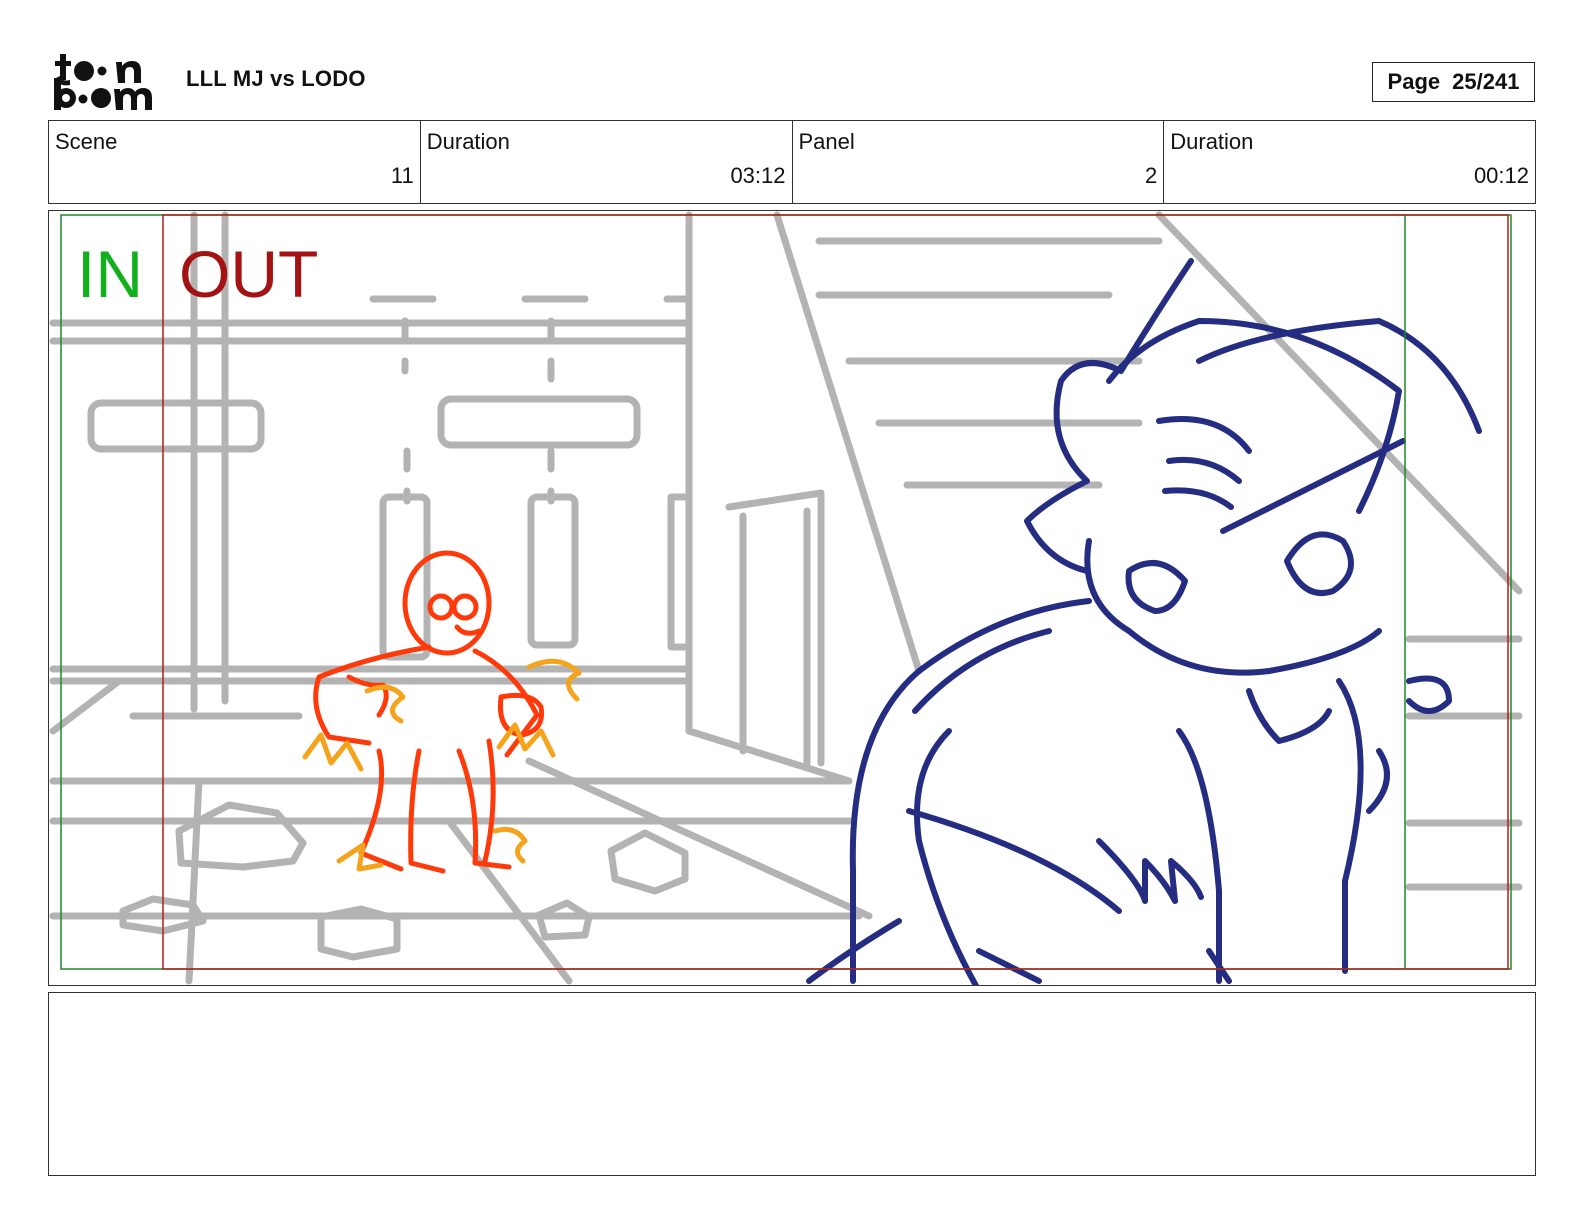 Image resolution: width=1584 pixels, height=1224 pixels. What do you see at coordinates (249, 274) in the screenshot?
I see `out-marker-label: OUT` at bounding box center [249, 274].